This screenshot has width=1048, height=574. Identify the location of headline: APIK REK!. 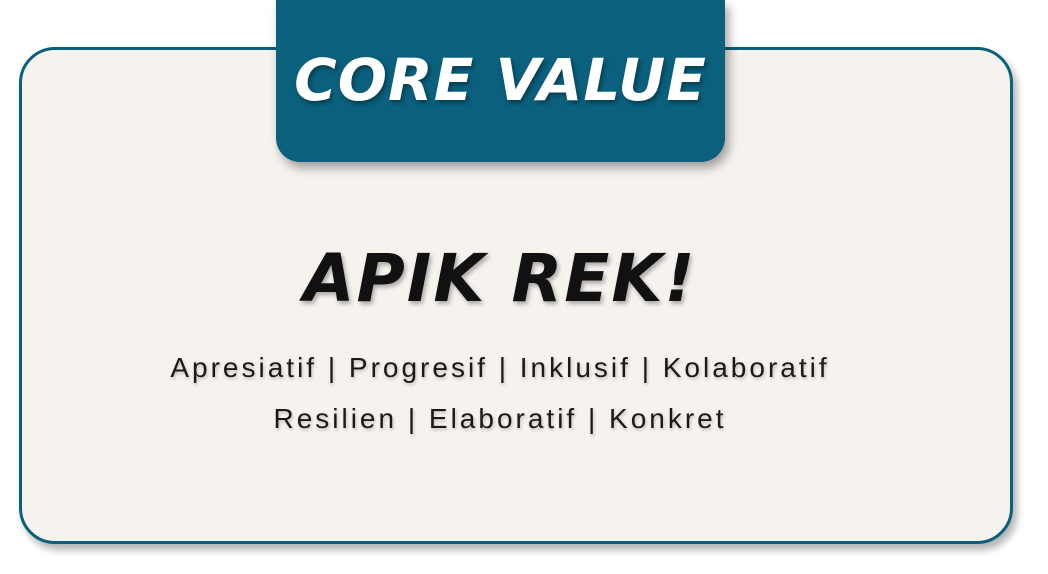
(500, 278).